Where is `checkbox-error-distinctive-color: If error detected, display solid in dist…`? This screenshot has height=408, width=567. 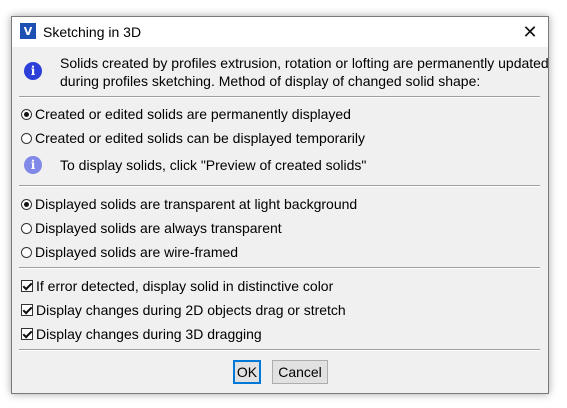 checkbox-error-distinctive-color: If error detected, display solid in dist… is located at coordinates (177, 286).